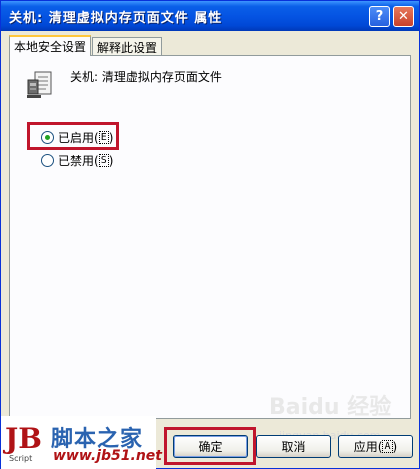 This screenshot has width=420, height=469. What do you see at coordinates (330, 407) in the screenshot?
I see `baidu-watermark: Baidu 经验` at bounding box center [330, 407].